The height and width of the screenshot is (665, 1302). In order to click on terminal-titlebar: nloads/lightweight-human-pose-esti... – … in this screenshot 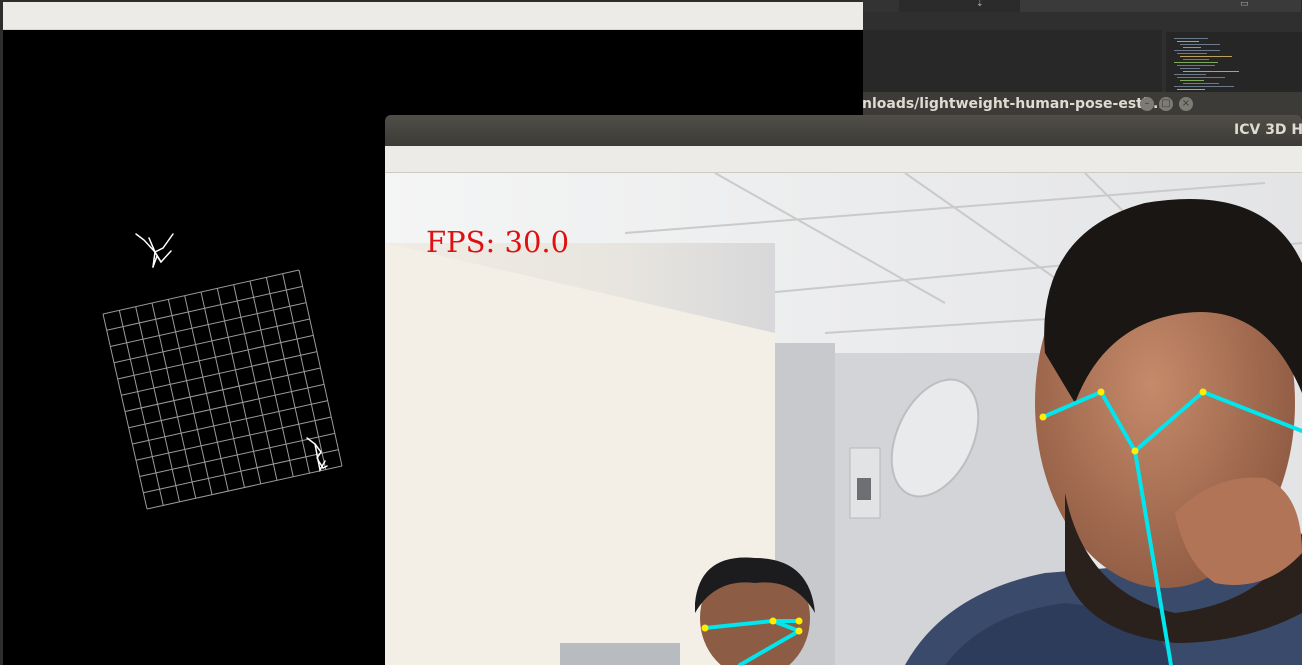, I will do `click(1082, 104)`.